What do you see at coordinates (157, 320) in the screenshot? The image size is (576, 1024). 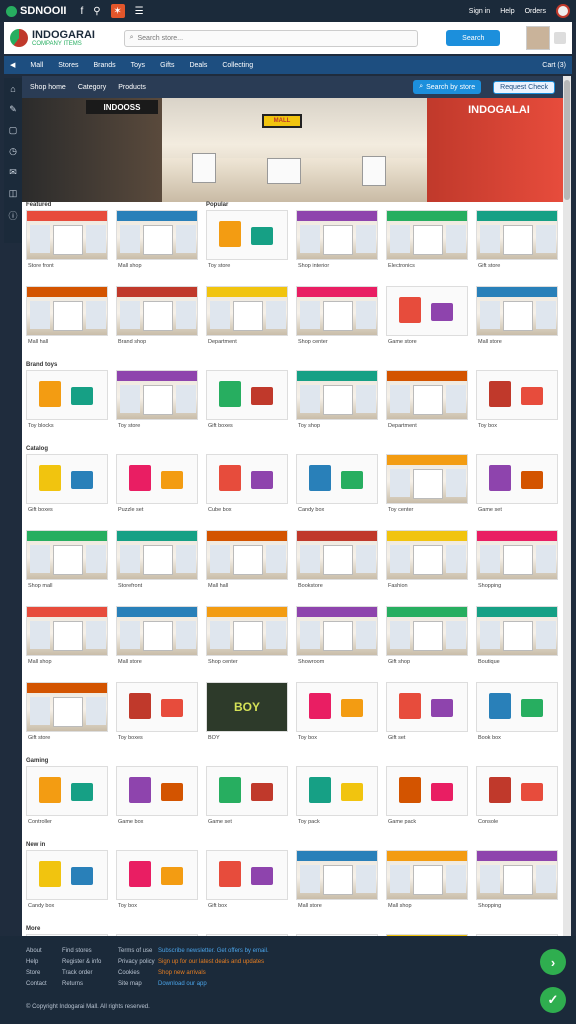 I see `product-tile: Brand shop` at bounding box center [157, 320].